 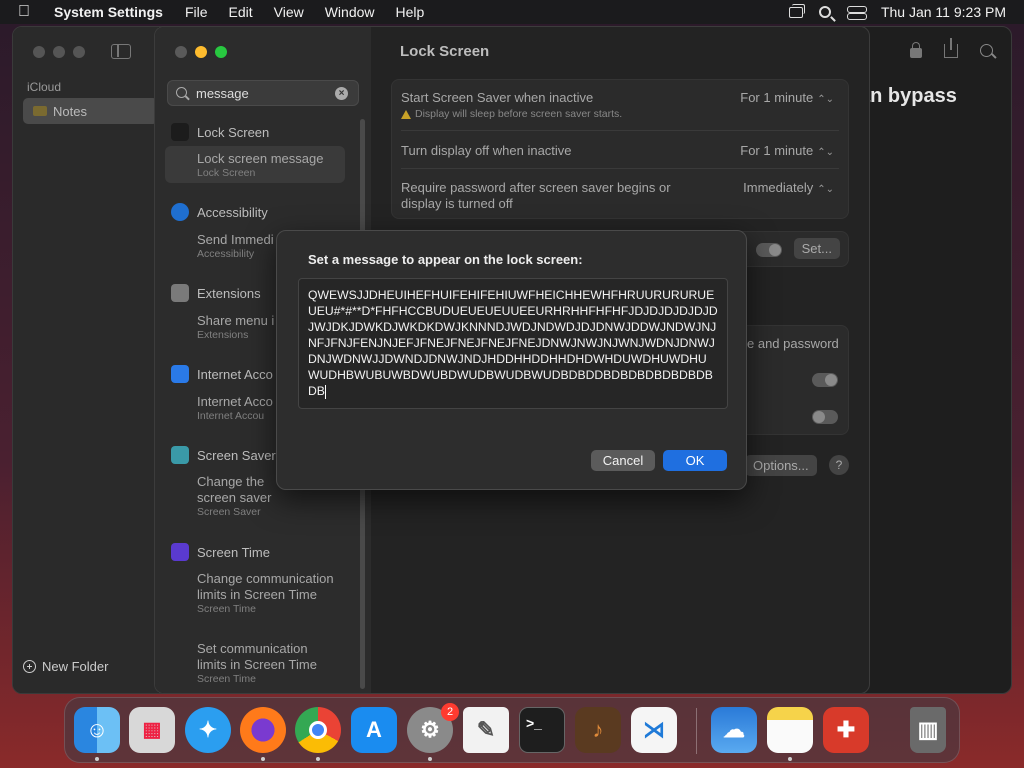 I want to click on help-button: ?, so click(x=839, y=465).